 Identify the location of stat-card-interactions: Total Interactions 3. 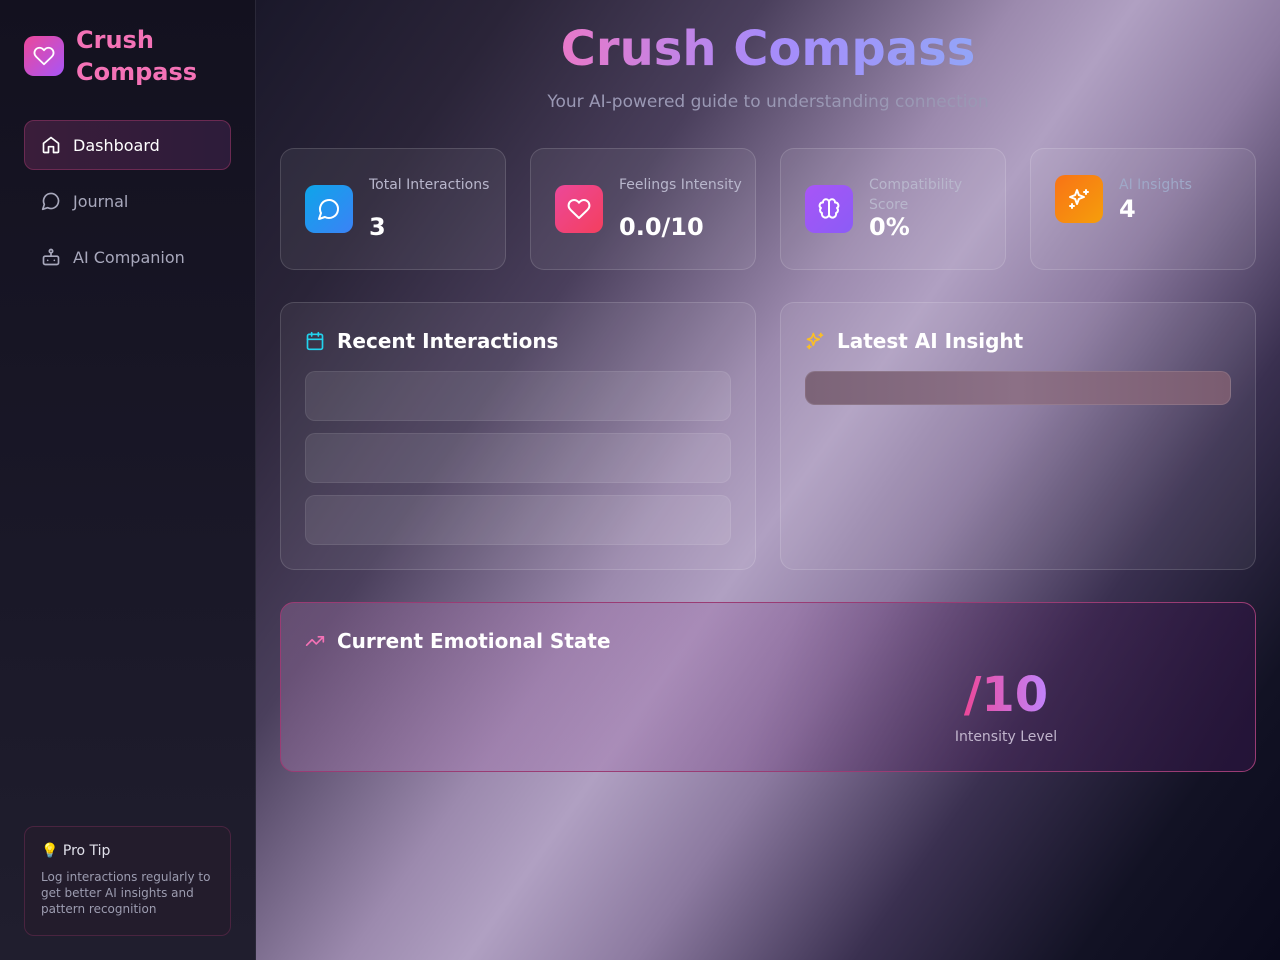
(393, 209).